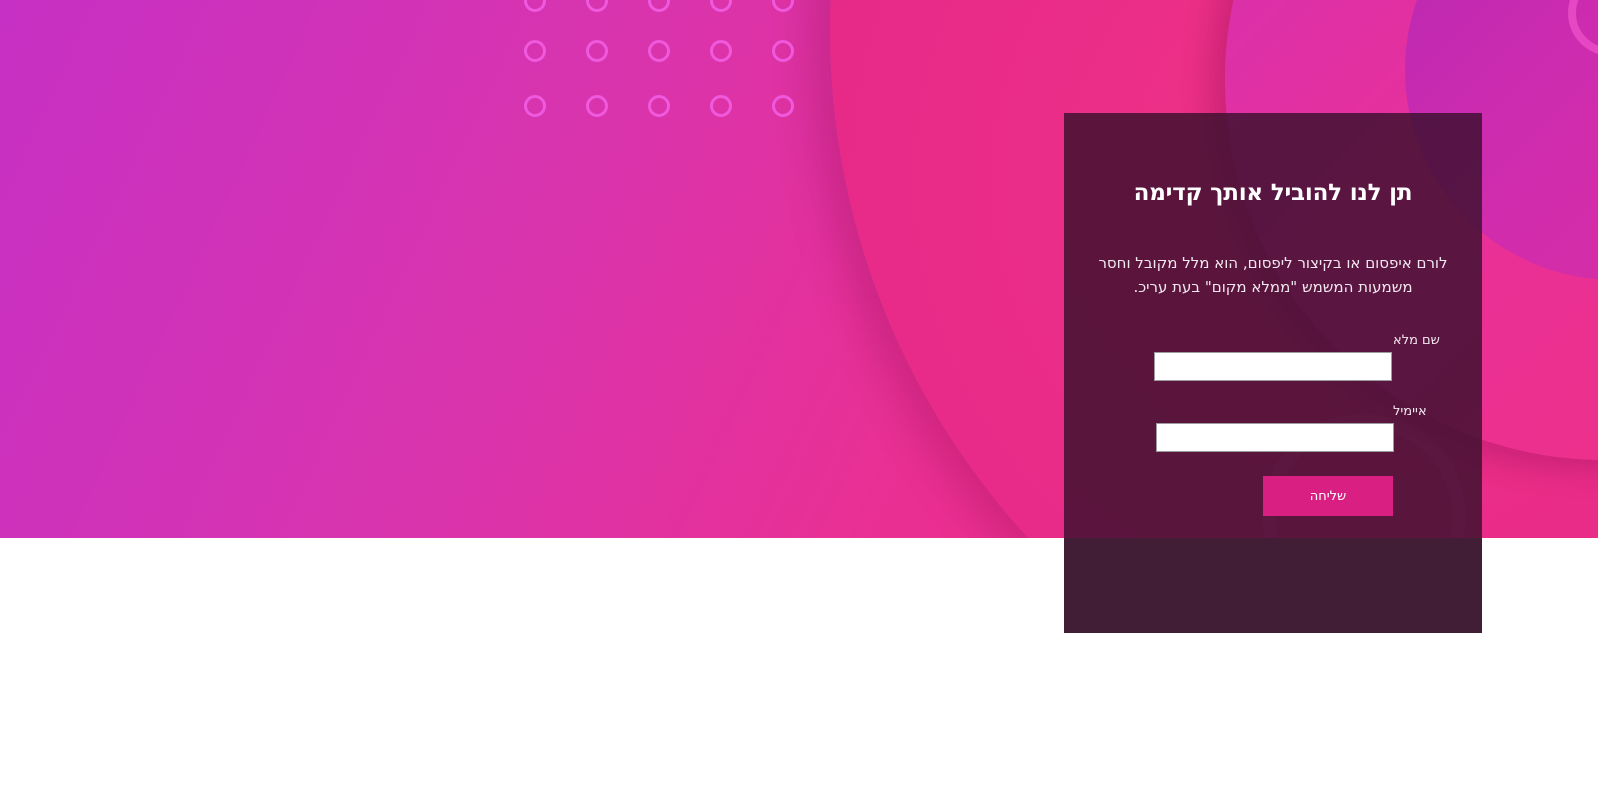  What do you see at coordinates (1328, 496) in the screenshot?
I see `submit-button: שליחה` at bounding box center [1328, 496].